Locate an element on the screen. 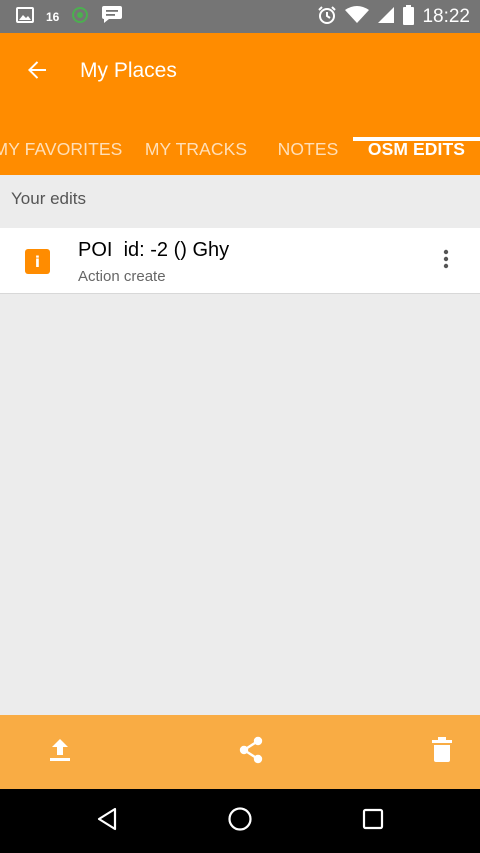 This screenshot has width=480, height=853. info-icon: i is located at coordinates (37, 261).